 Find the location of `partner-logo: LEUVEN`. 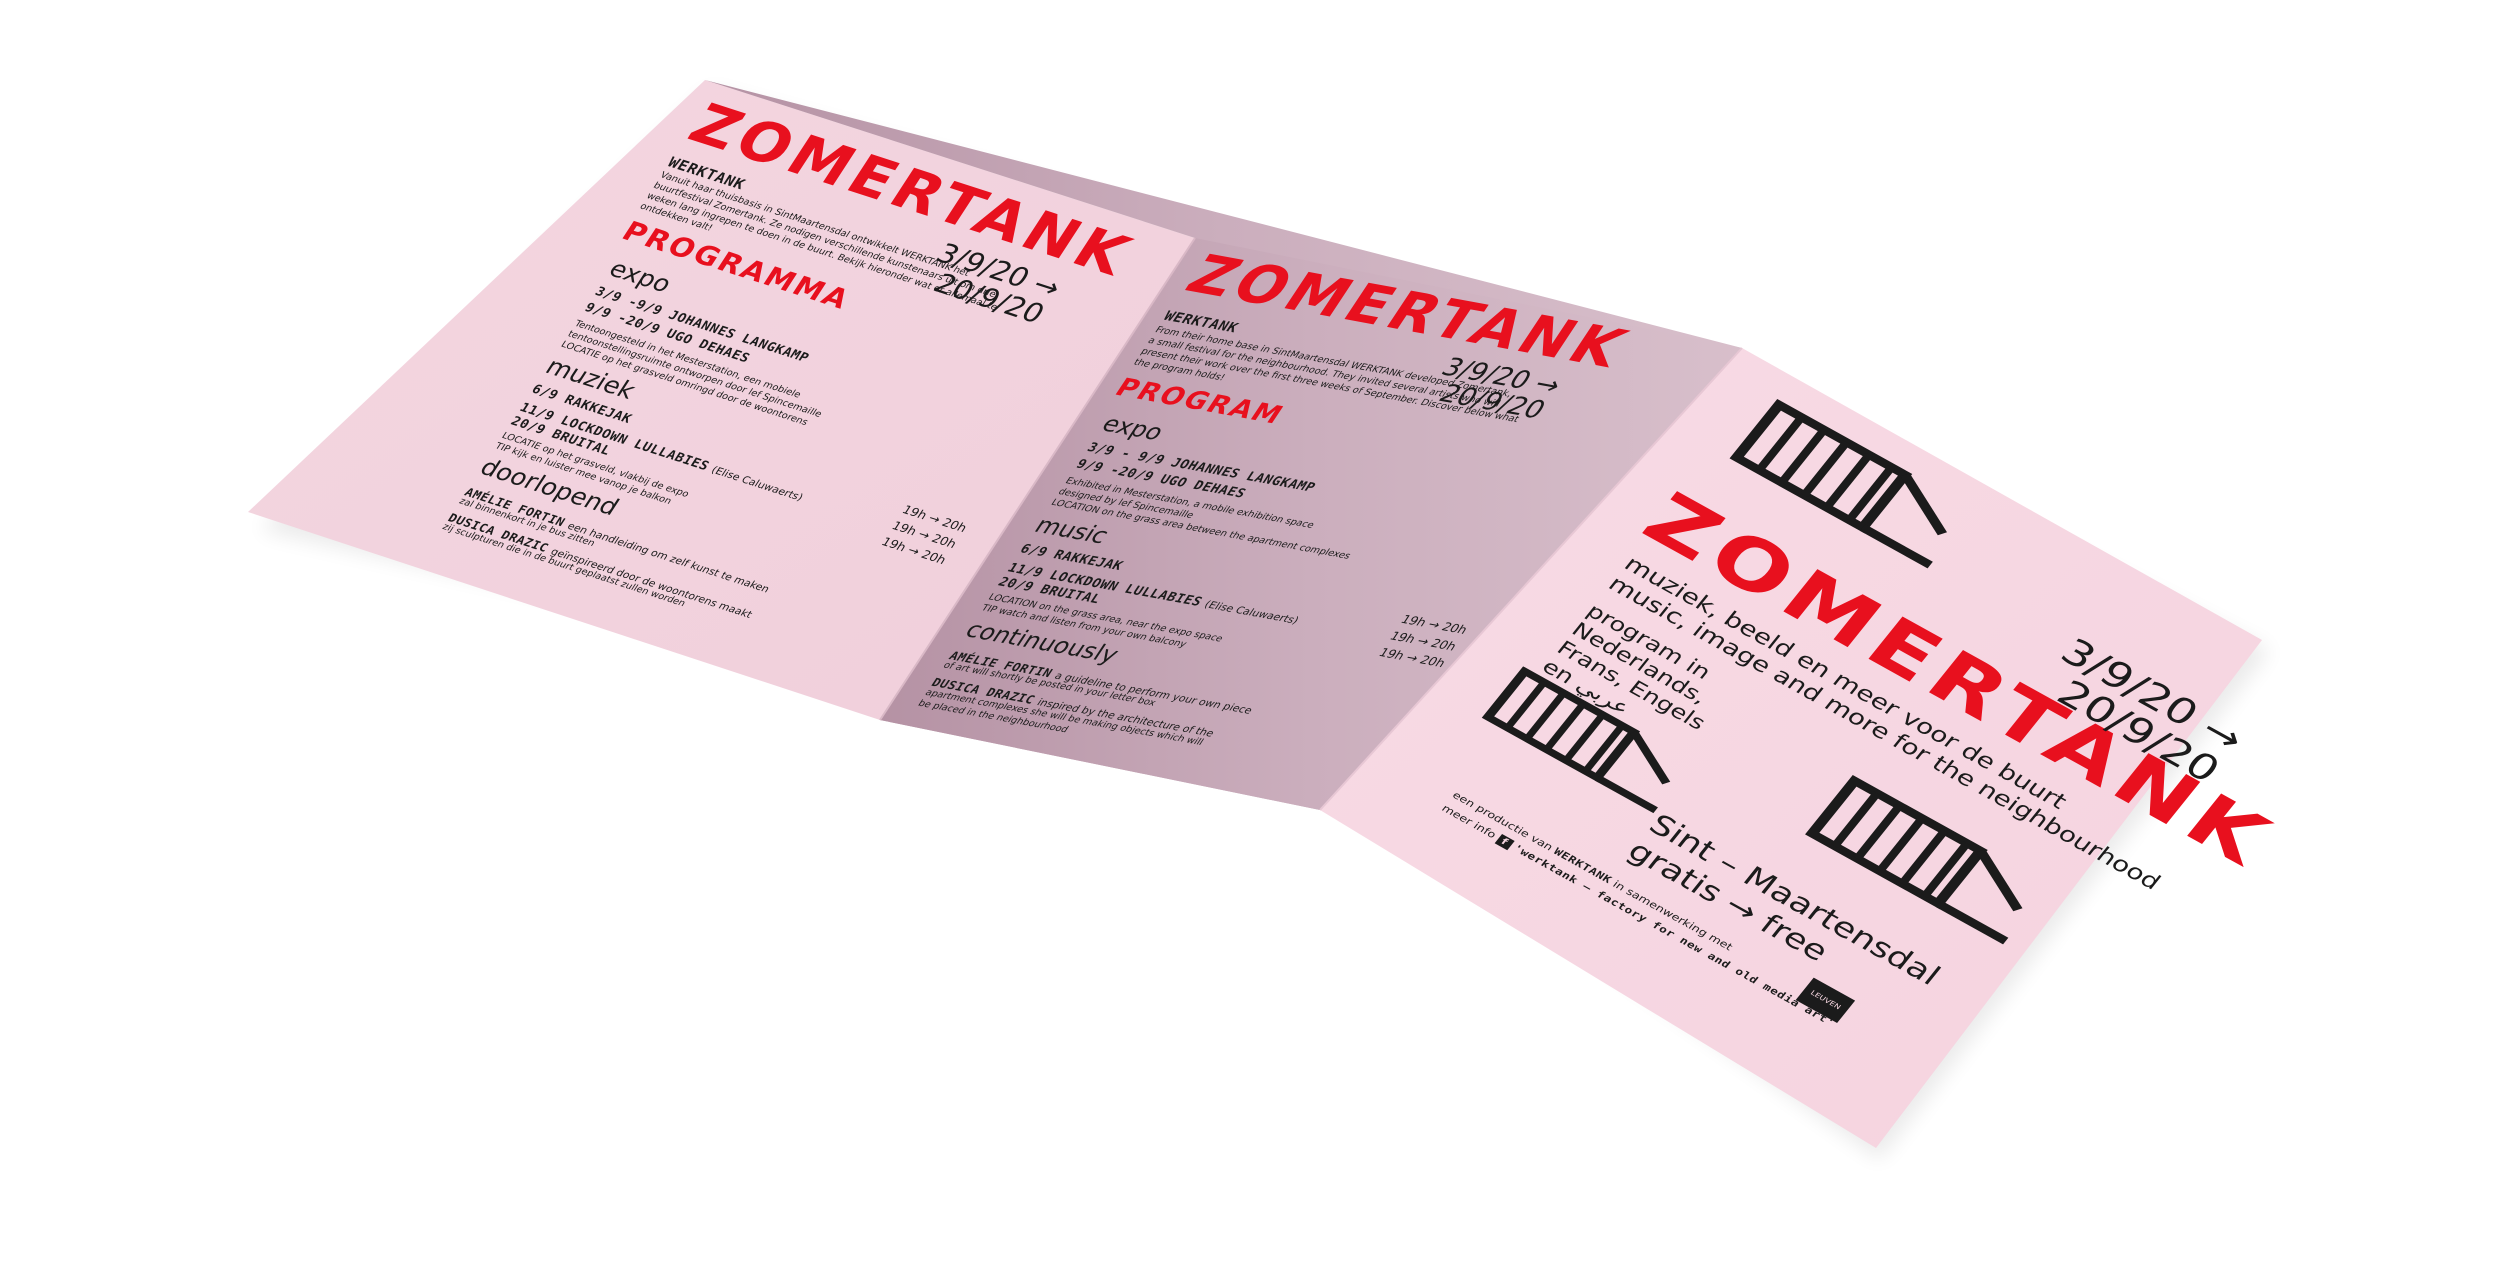

partner-logo: LEUVEN is located at coordinates (1825, 1000).